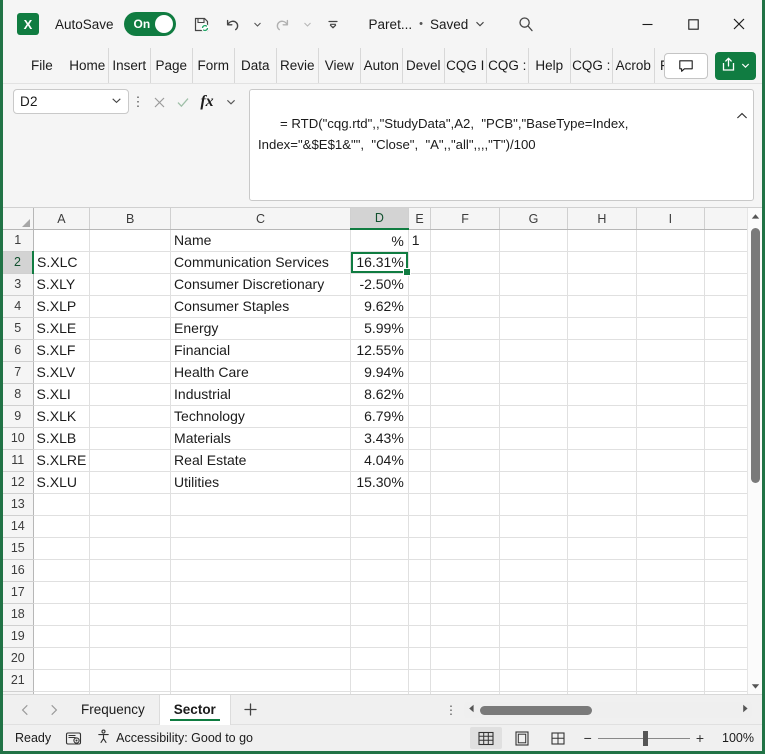  What do you see at coordinates (130, 284) in the screenshot?
I see `cell-B3` at bounding box center [130, 284].